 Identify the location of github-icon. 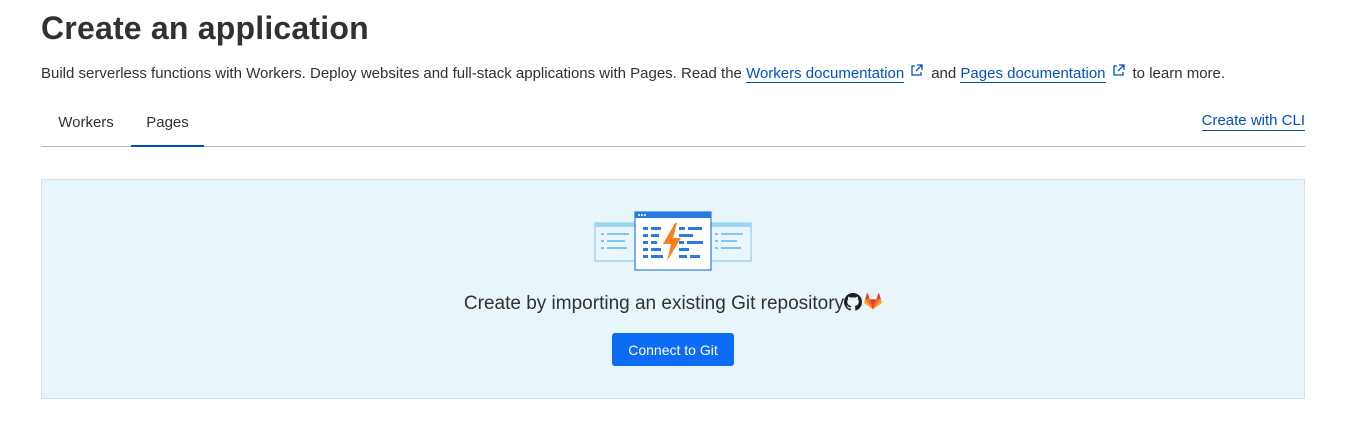
(853, 302).